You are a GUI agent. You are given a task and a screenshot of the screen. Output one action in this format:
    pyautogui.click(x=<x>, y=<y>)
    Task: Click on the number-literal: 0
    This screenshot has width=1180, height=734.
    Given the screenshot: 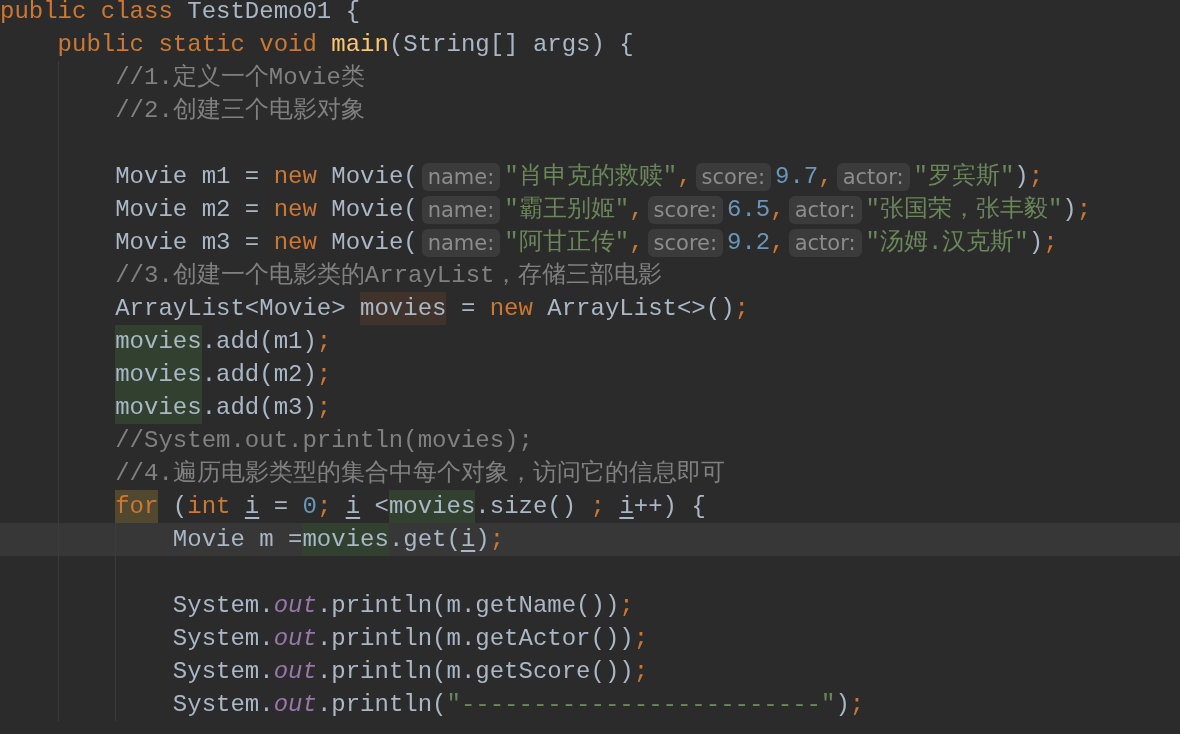 What is the action you would take?
    pyautogui.click(x=309, y=507)
    